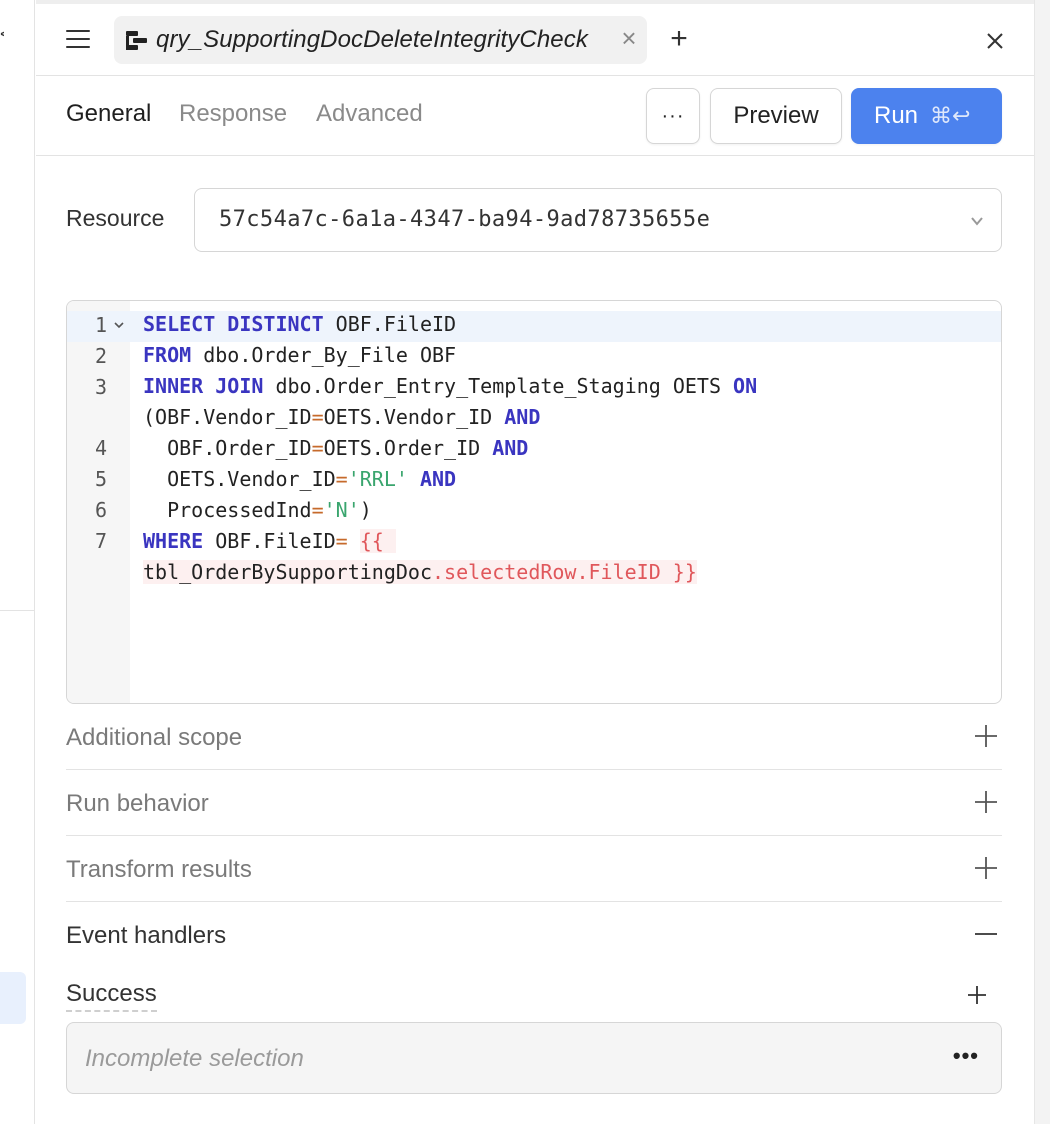  Describe the element at coordinates (100, 387) in the screenshot. I see `line-number: 3` at that location.